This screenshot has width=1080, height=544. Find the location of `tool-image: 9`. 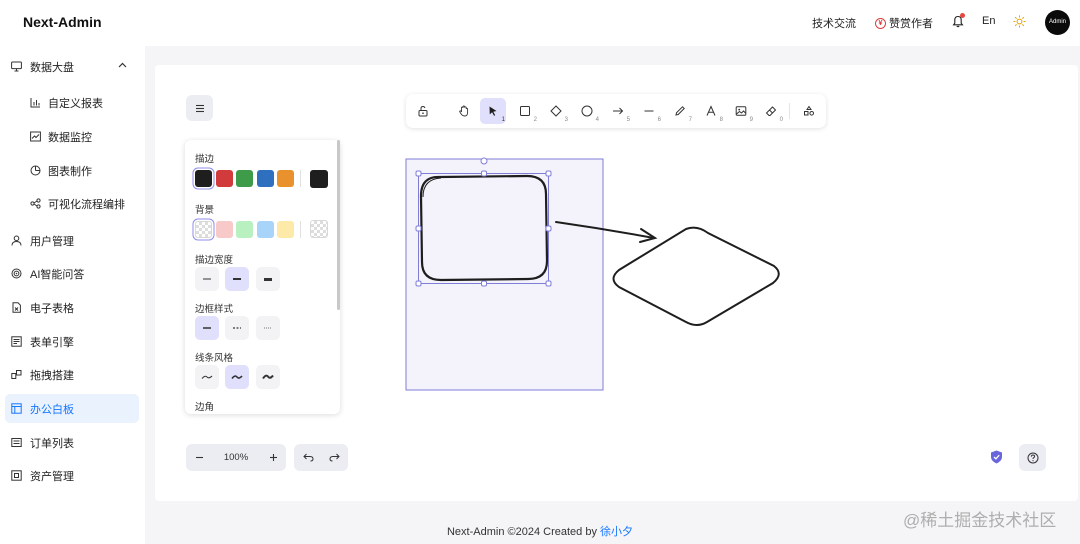

tool-image: 9 is located at coordinates (741, 111).